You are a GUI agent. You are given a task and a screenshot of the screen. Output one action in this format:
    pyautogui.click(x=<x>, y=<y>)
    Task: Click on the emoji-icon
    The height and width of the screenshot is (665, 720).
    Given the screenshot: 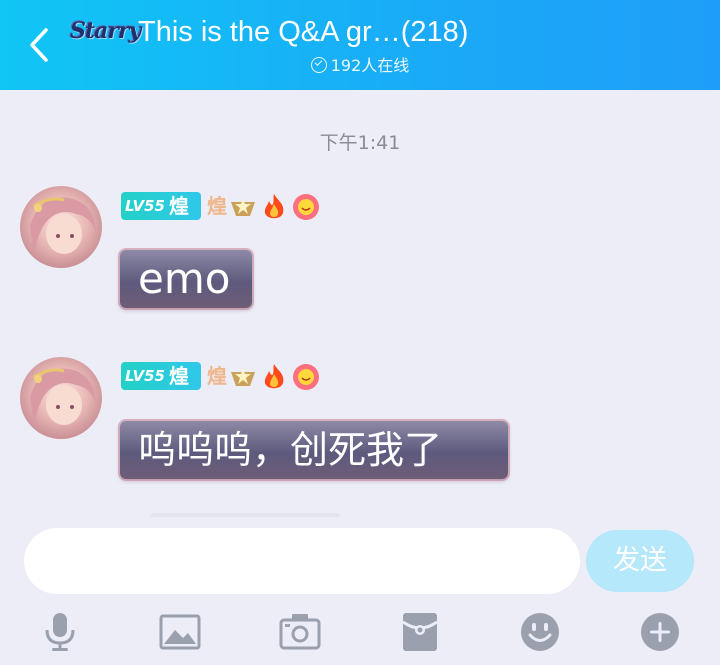 What is the action you would take?
    pyautogui.click(x=540, y=632)
    